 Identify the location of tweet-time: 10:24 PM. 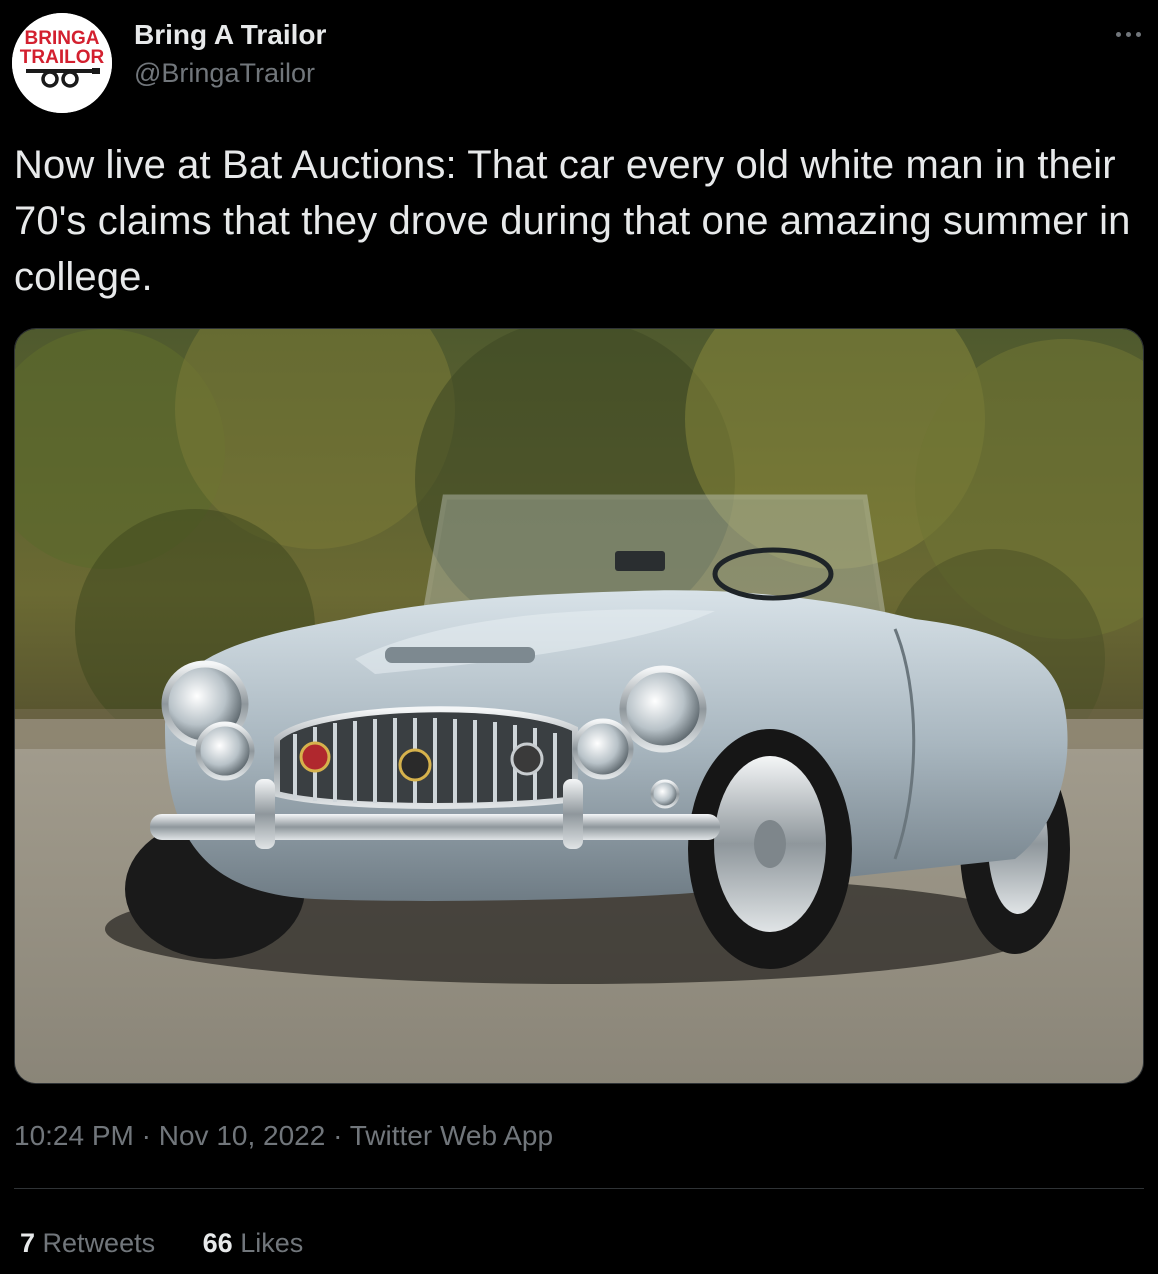
(74, 1135).